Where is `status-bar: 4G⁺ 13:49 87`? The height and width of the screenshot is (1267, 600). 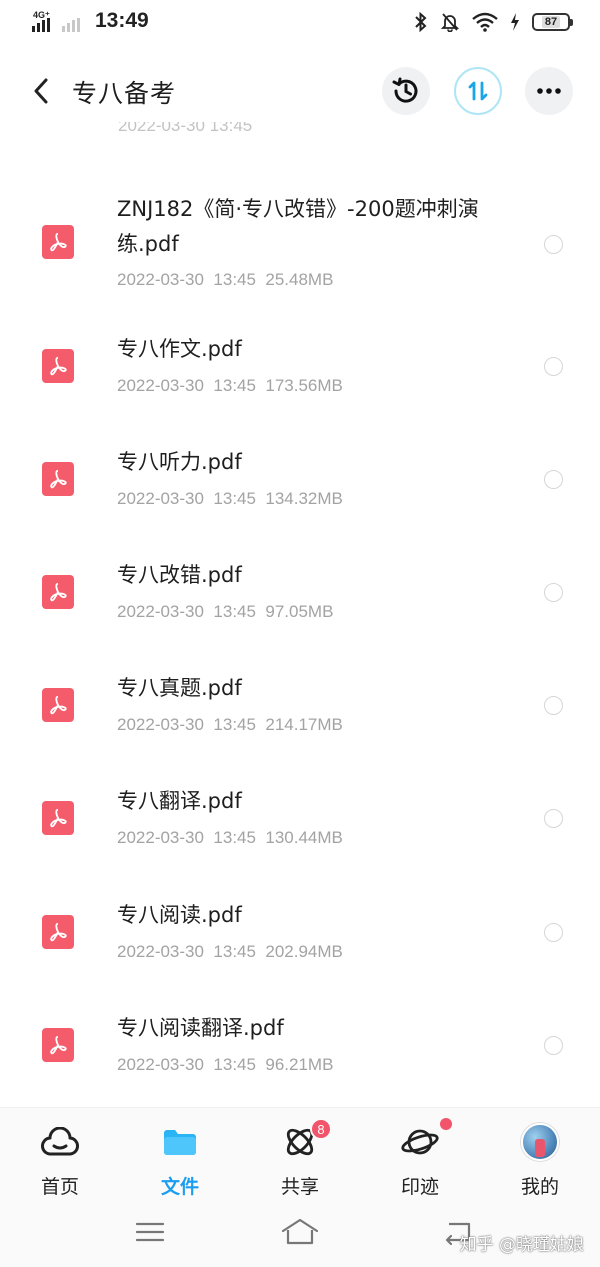 status-bar: 4G⁺ 13:49 87 is located at coordinates (300, 23).